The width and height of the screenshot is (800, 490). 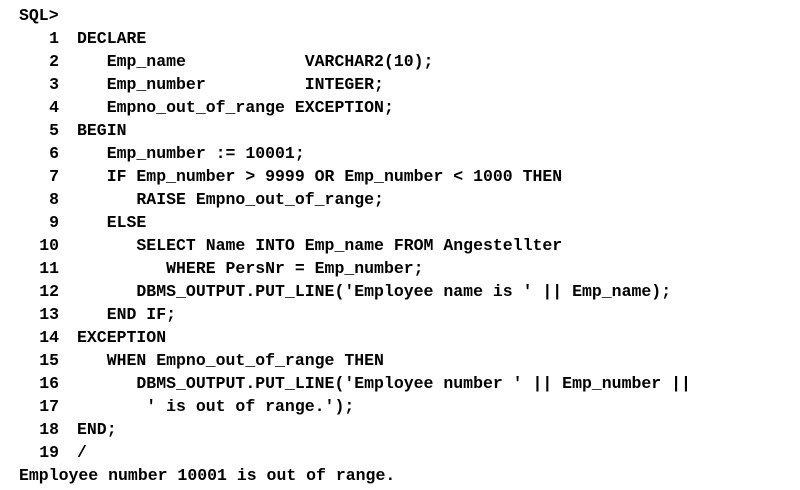 What do you see at coordinates (207, 475) in the screenshot?
I see `execution-output: Employee number 10001 is out of range.` at bounding box center [207, 475].